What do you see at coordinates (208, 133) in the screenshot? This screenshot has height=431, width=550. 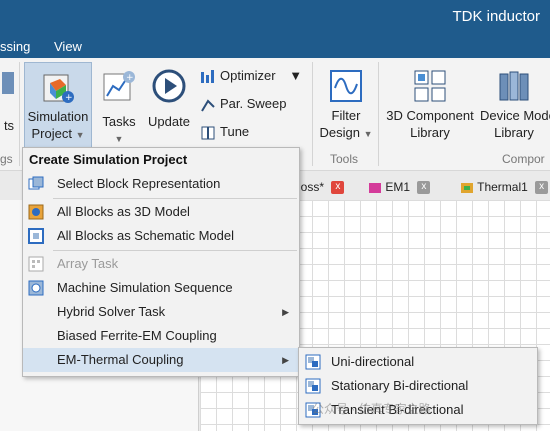 I see `tune-icon` at bounding box center [208, 133].